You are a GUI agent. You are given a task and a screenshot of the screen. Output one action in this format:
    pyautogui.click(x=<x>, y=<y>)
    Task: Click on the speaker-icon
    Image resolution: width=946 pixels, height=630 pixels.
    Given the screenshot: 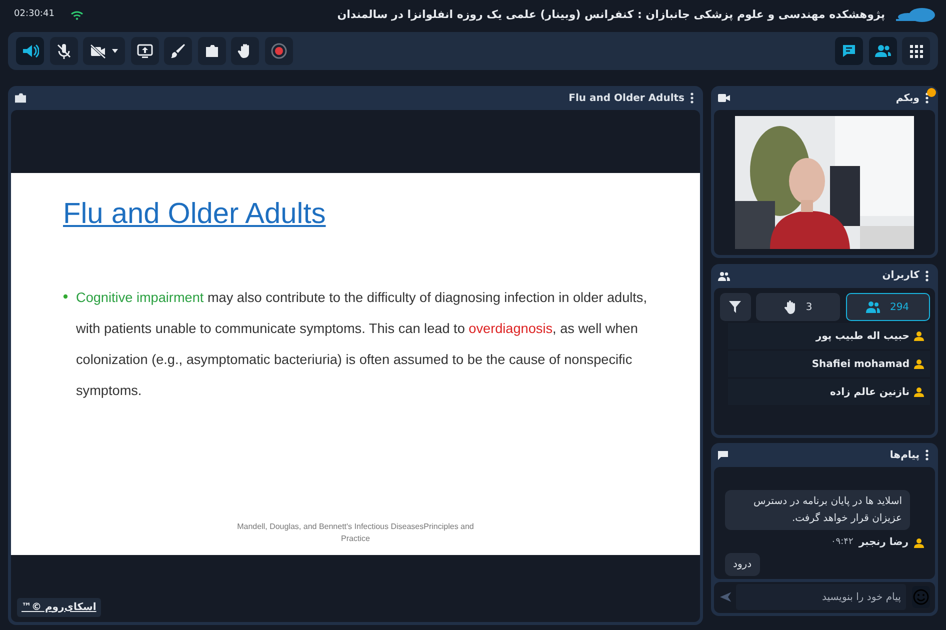 What is the action you would take?
    pyautogui.click(x=30, y=51)
    